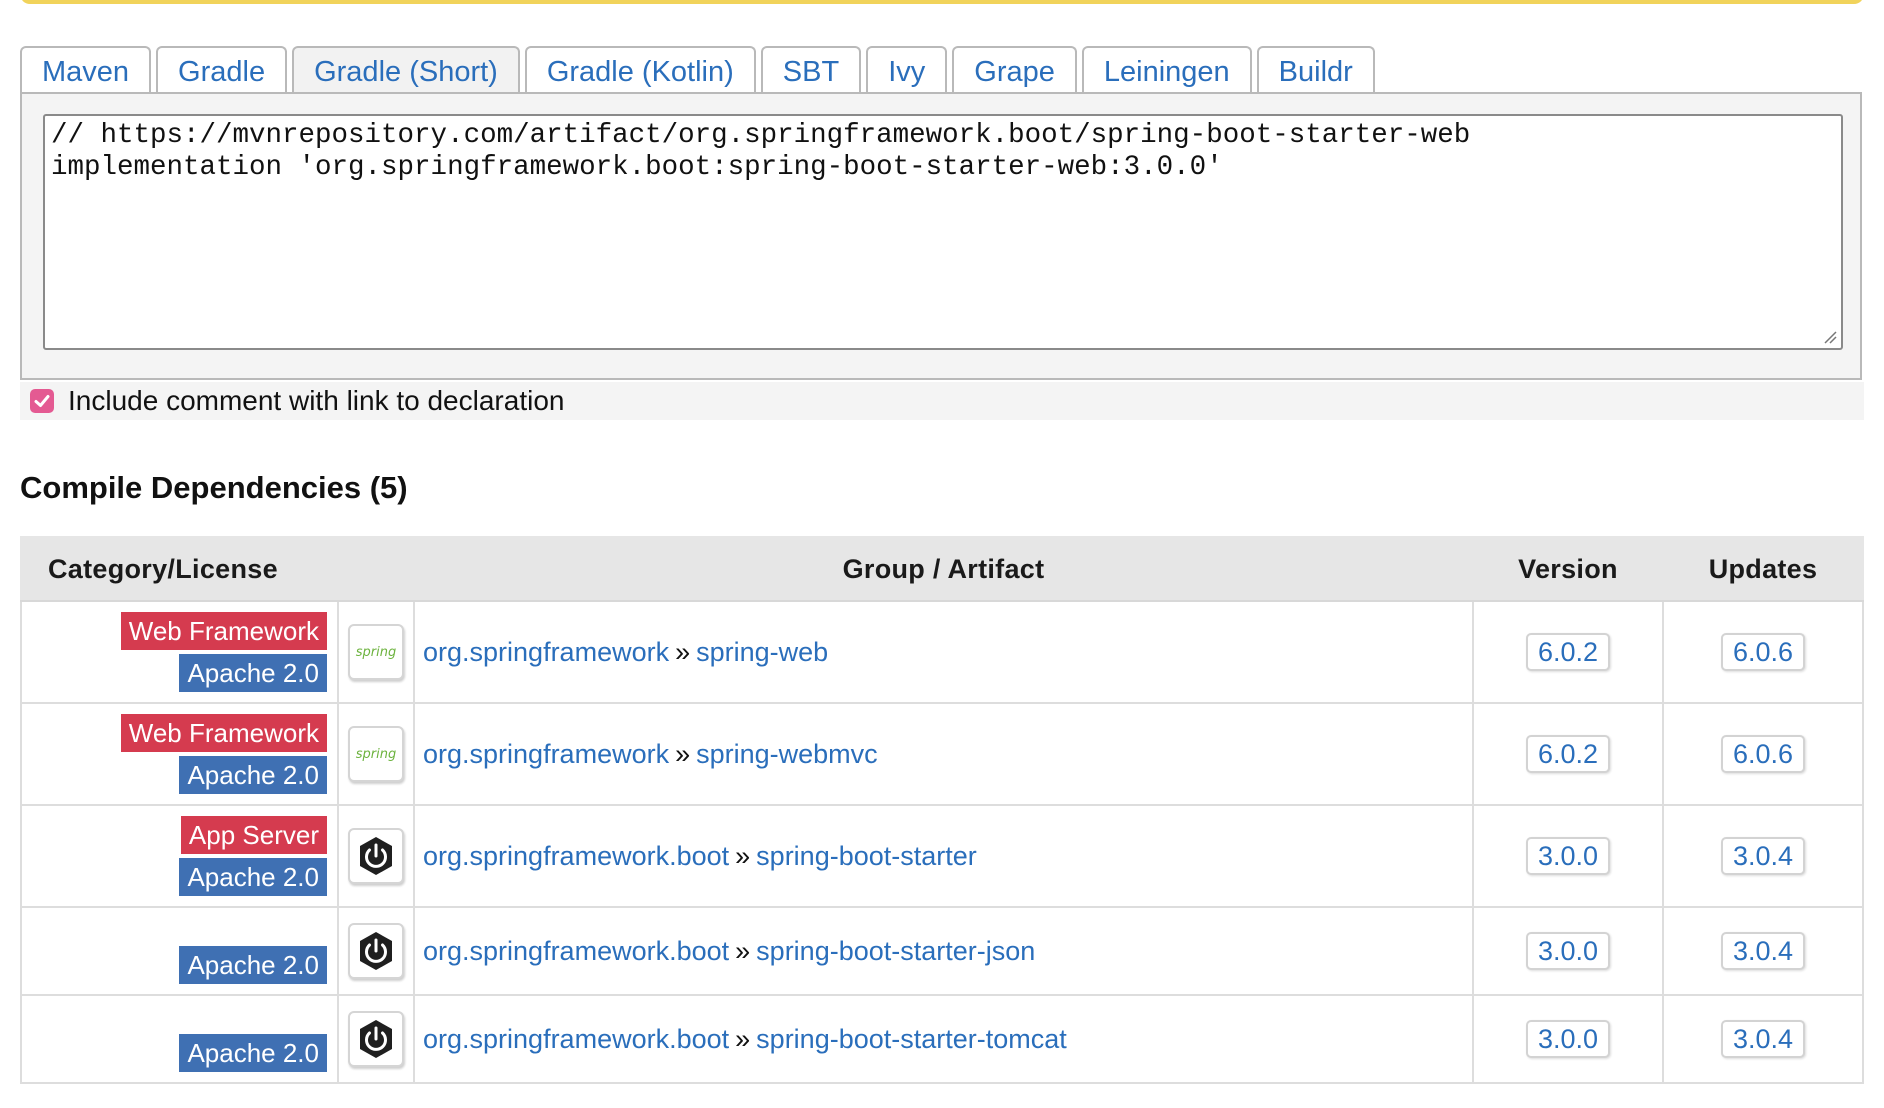  I want to click on artifact-link: spring-boot-starter, so click(866, 856).